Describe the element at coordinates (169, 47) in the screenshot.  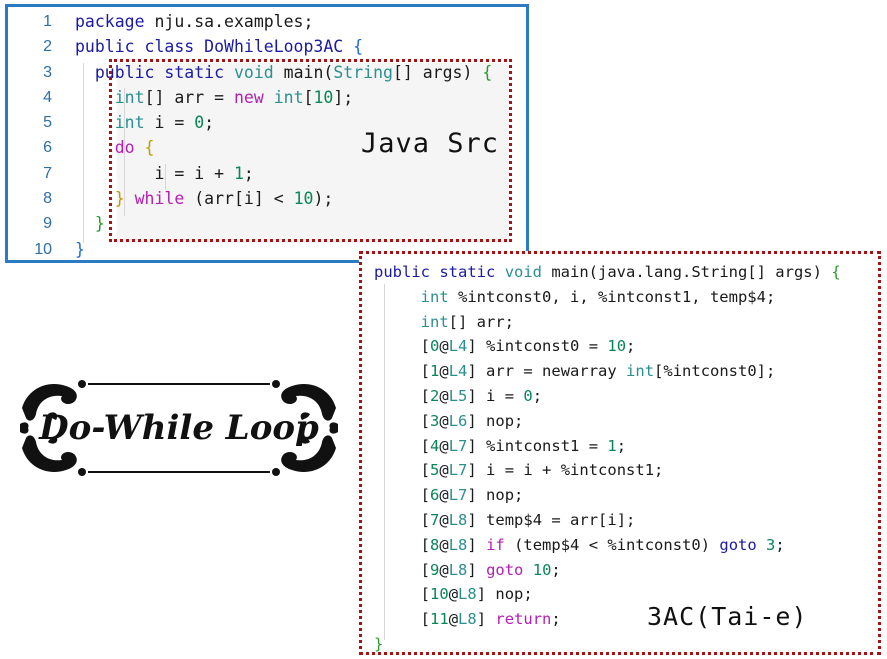
I see `keyword: class` at that location.